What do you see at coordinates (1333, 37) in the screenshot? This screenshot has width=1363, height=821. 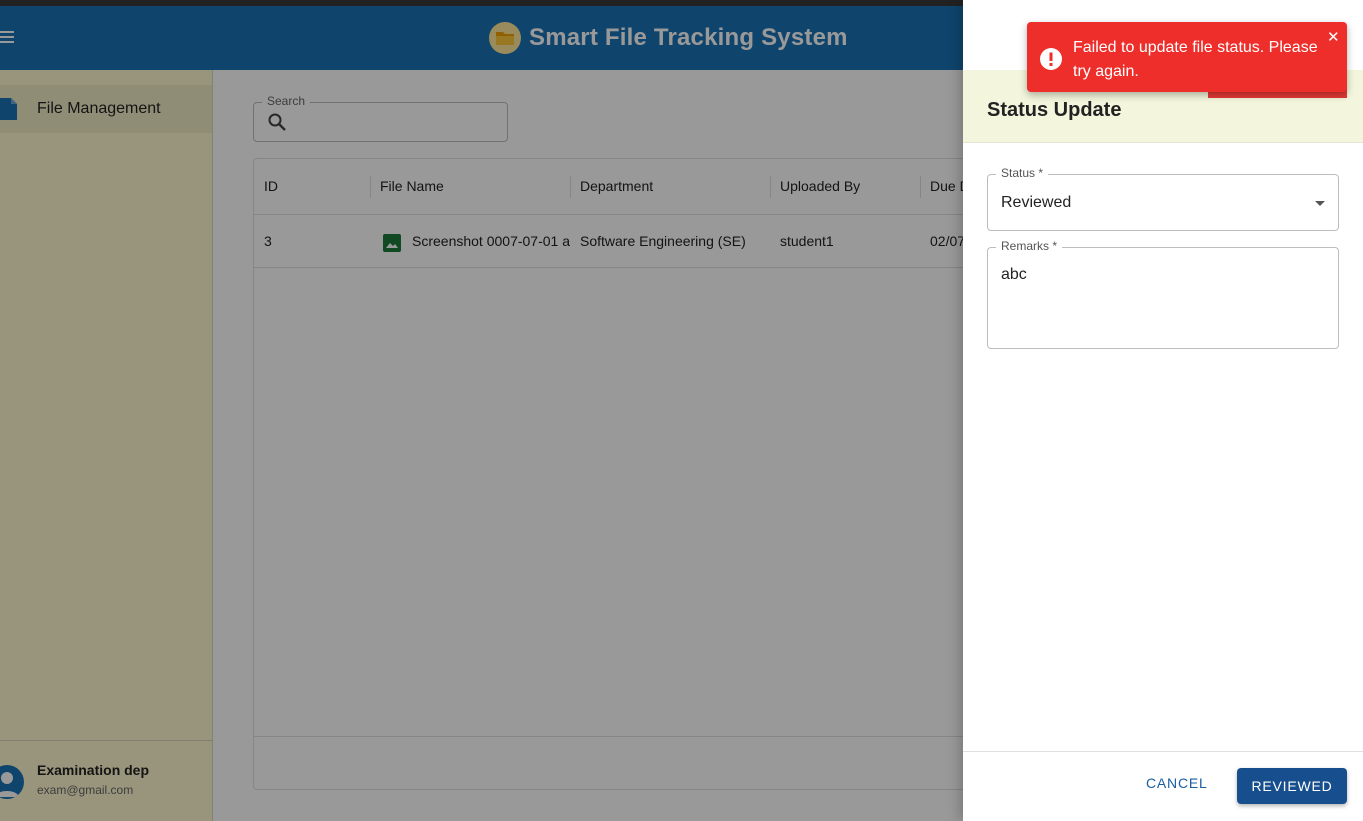 I see `close-icon: ✕` at bounding box center [1333, 37].